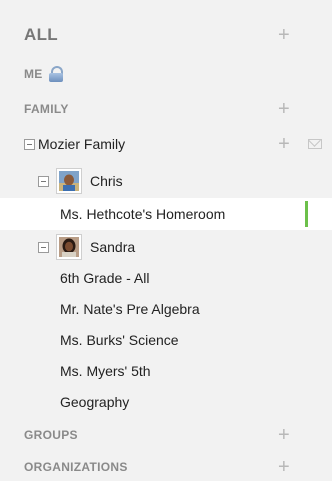  I want to click on selected-indicator, so click(306, 214).